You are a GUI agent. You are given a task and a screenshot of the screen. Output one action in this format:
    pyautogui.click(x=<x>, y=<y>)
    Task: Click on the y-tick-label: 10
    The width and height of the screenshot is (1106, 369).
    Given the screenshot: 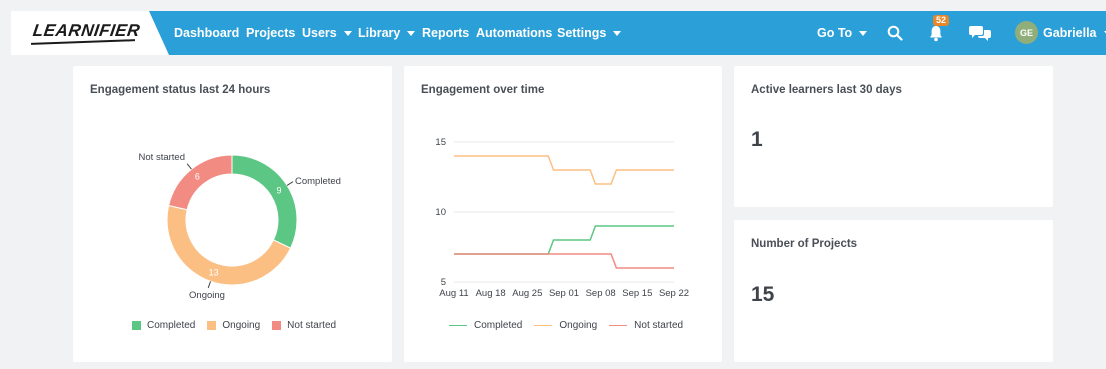 What is the action you would take?
    pyautogui.click(x=440, y=212)
    